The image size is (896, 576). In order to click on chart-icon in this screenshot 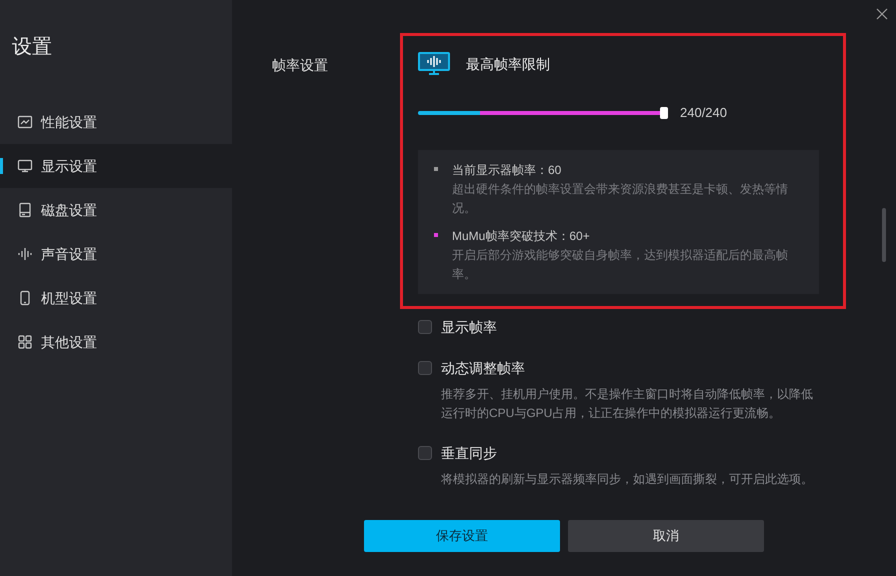, I will do `click(25, 122)`.